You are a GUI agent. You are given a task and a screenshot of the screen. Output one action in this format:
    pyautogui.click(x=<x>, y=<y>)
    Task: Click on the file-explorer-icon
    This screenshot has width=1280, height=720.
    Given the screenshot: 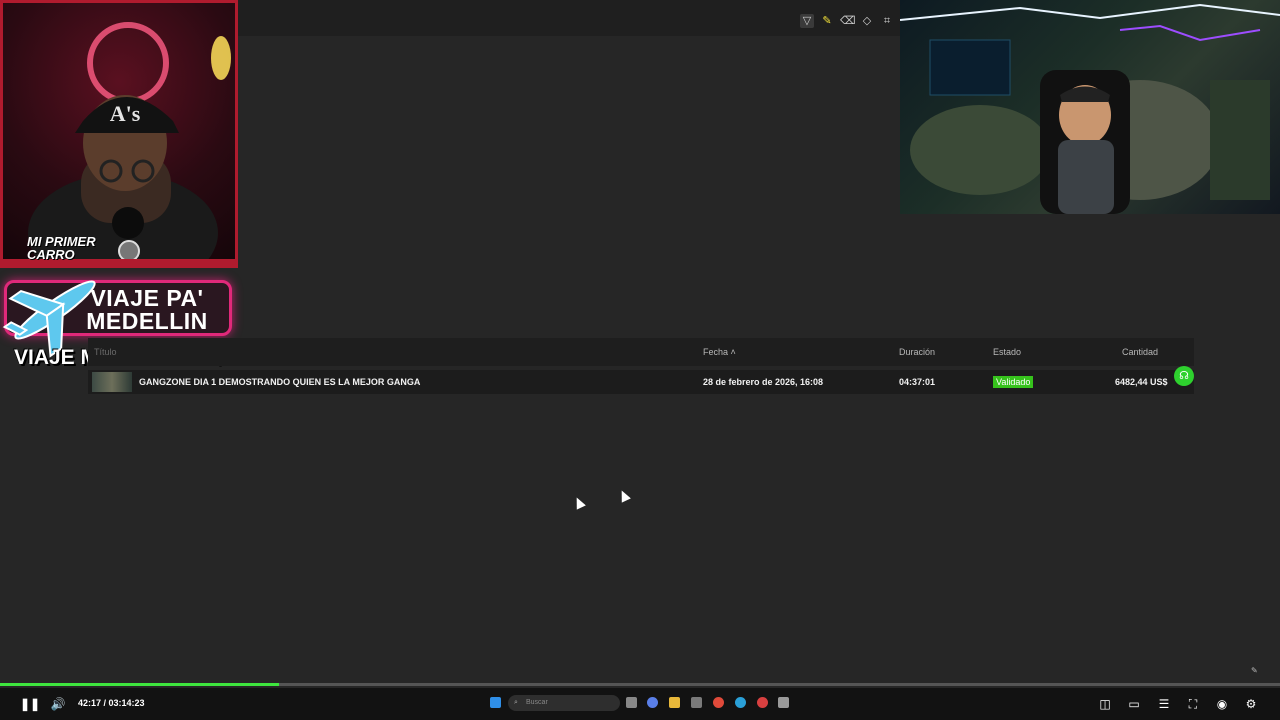 What is the action you would take?
    pyautogui.click(x=674, y=702)
    